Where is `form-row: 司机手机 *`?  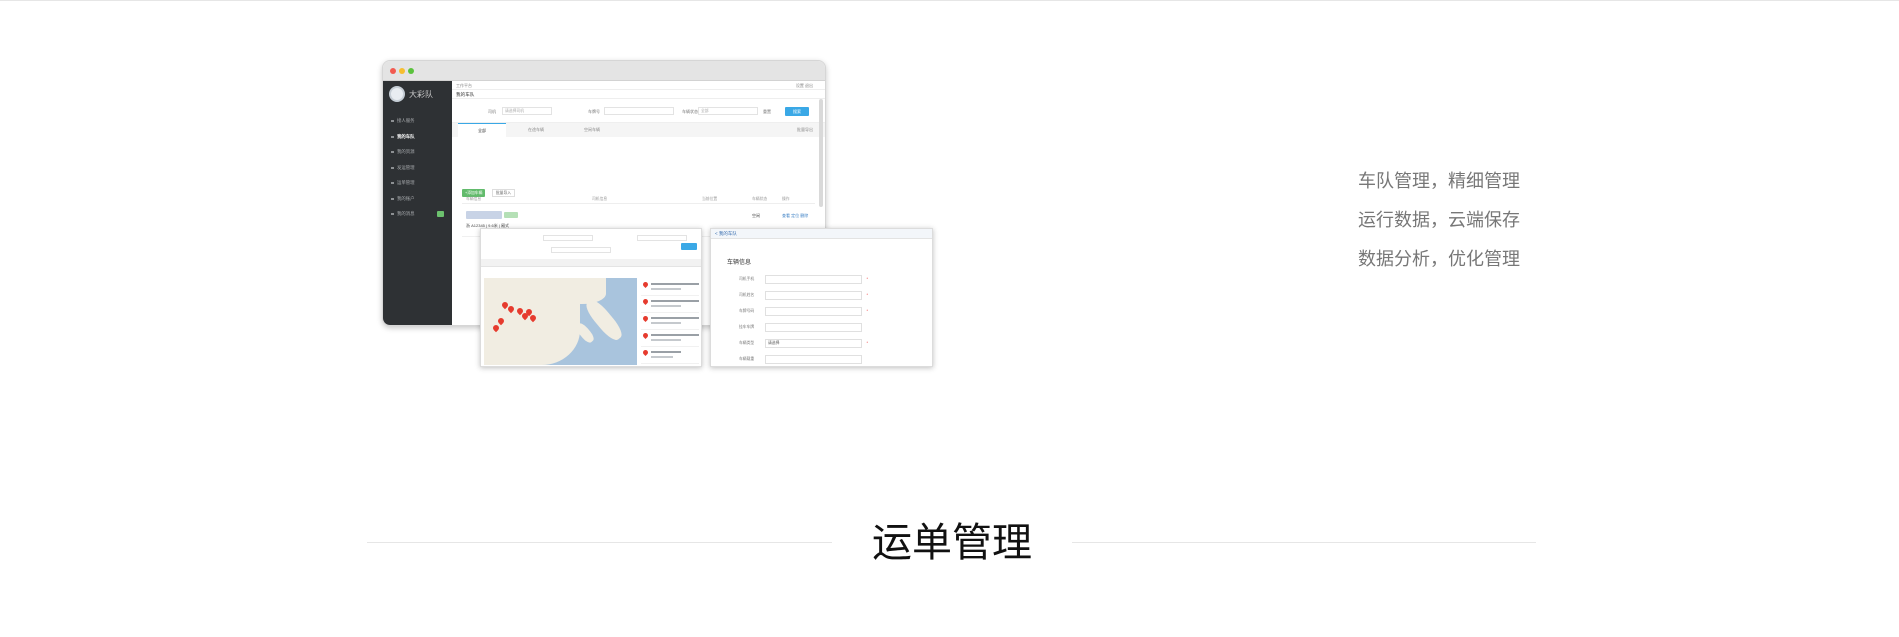 form-row: 司机手机 * is located at coordinates (803, 279).